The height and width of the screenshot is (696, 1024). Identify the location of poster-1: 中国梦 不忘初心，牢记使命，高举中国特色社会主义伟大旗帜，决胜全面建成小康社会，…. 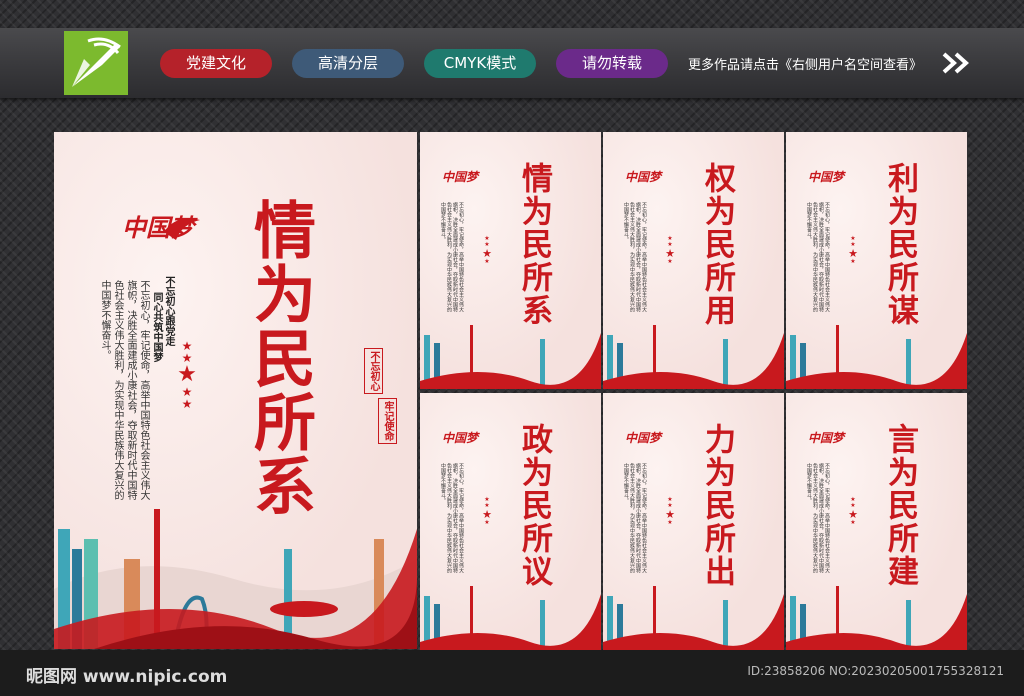
(510, 260).